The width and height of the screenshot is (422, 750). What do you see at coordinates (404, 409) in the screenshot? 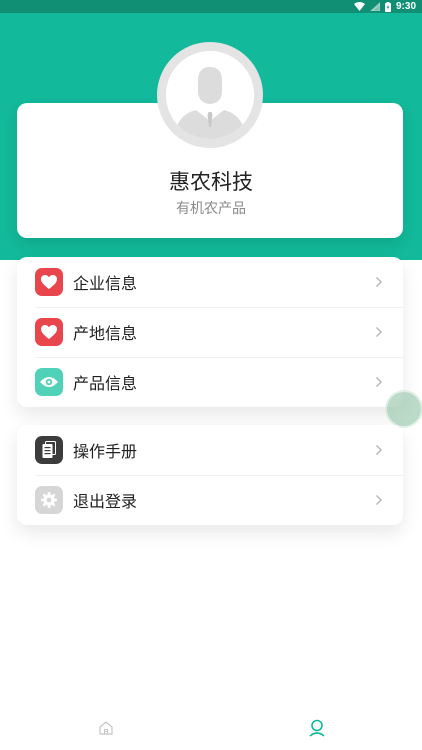
I see `floating-assistive-button` at bounding box center [404, 409].